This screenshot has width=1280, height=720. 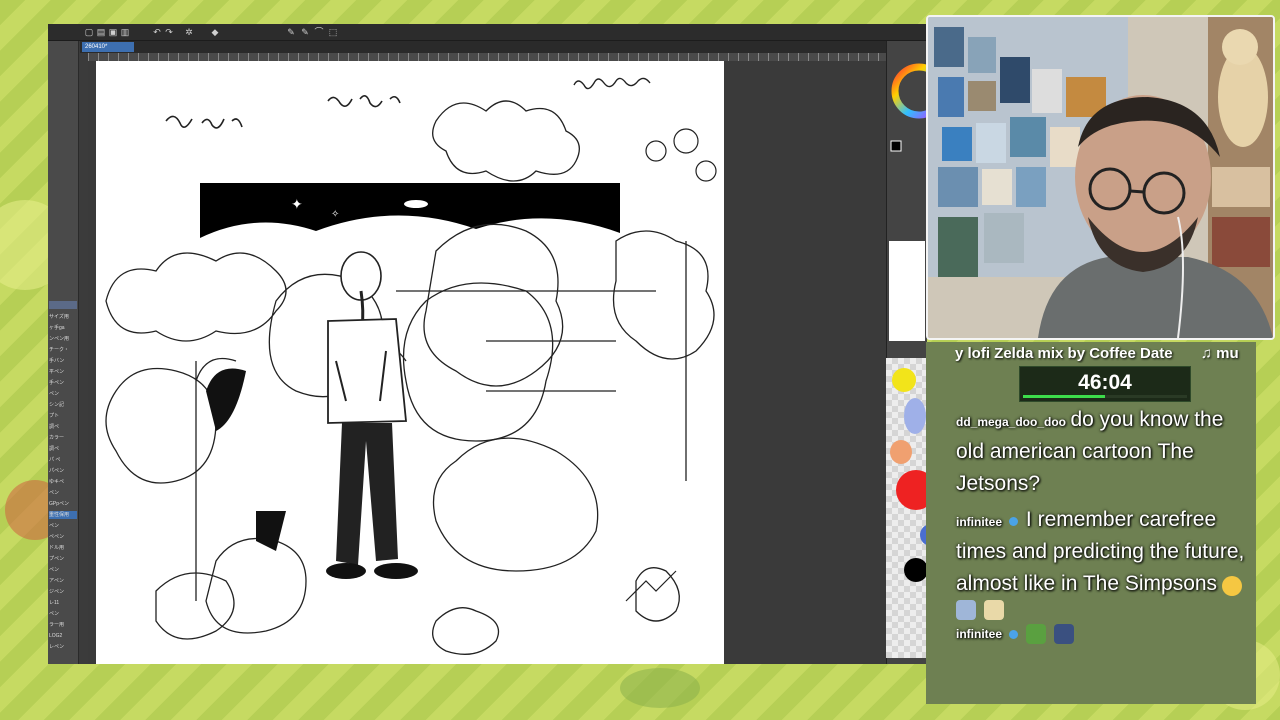 I want to click on timer-progress-track, so click(x=1105, y=396).